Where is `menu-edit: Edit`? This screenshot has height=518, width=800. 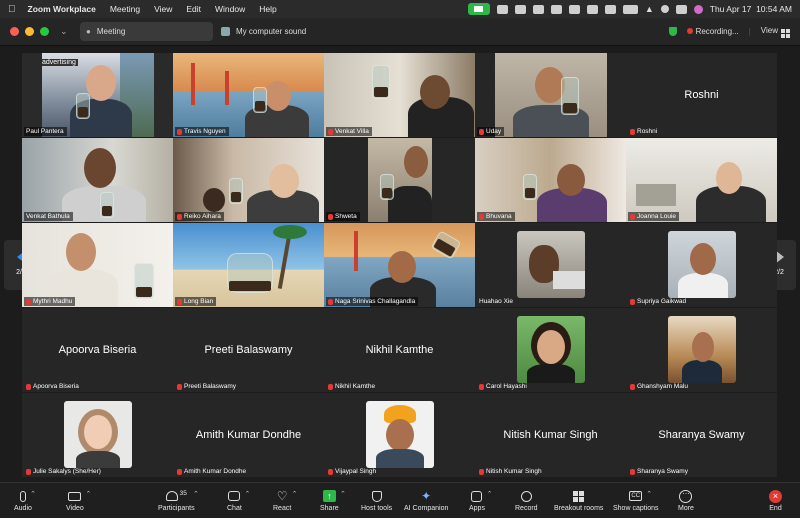
menu-edit: Edit is located at coordinates (193, 9).